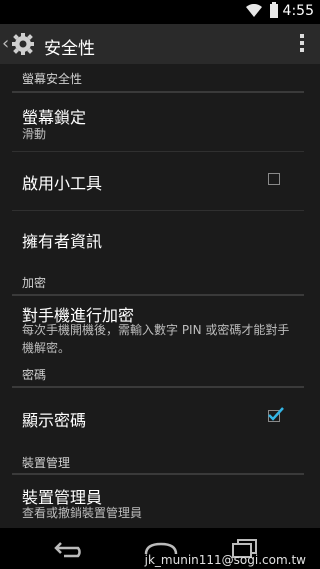 This screenshot has width=320, height=569. What do you see at coordinates (54, 420) in the screenshot?
I see `show-passwords-title: 顯示密碼` at bounding box center [54, 420].